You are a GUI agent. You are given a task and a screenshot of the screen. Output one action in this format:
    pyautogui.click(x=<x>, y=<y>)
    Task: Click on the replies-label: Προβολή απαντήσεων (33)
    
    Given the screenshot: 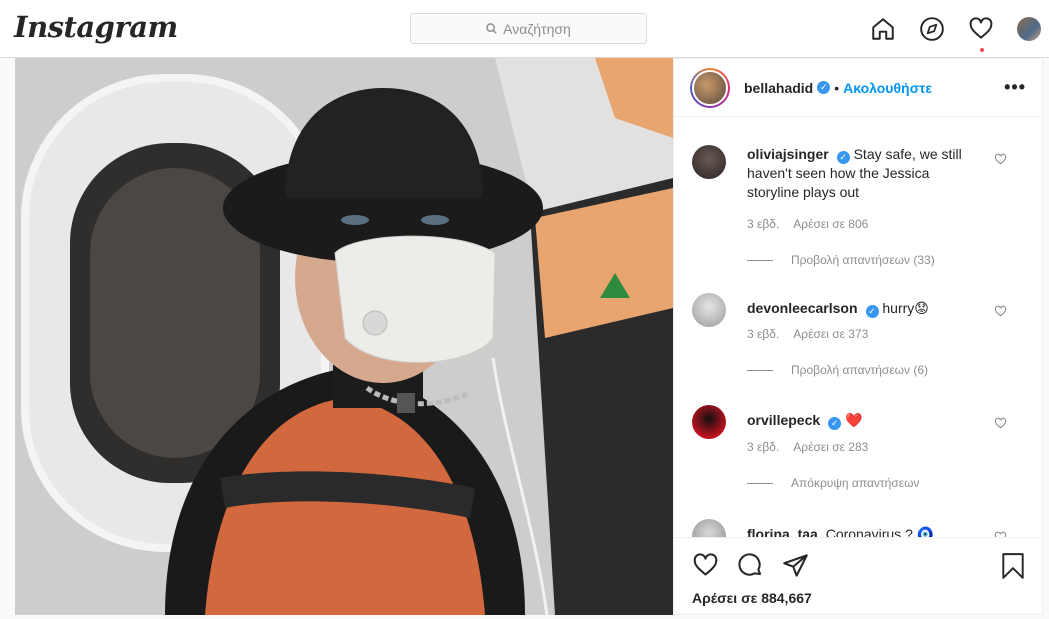 What is the action you would take?
    pyautogui.click(x=863, y=260)
    